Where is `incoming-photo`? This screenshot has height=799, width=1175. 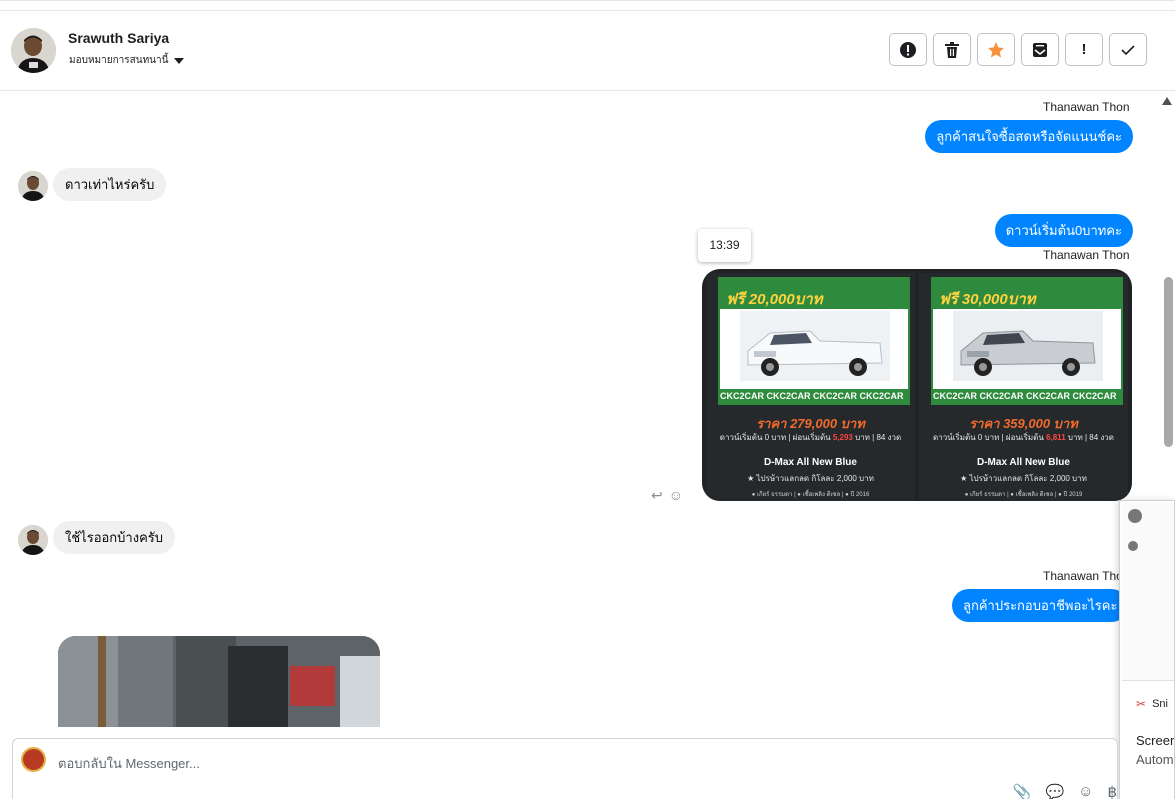 incoming-photo is located at coordinates (219, 681).